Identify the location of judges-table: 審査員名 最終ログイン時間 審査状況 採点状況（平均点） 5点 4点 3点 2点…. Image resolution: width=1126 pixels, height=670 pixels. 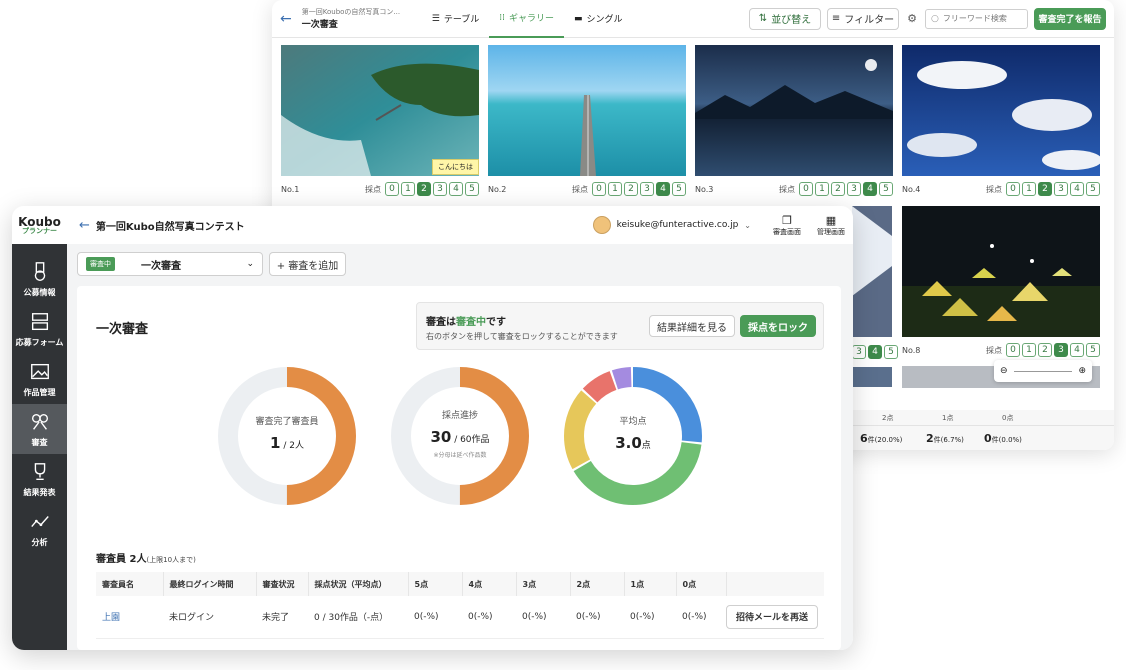
(460, 605).